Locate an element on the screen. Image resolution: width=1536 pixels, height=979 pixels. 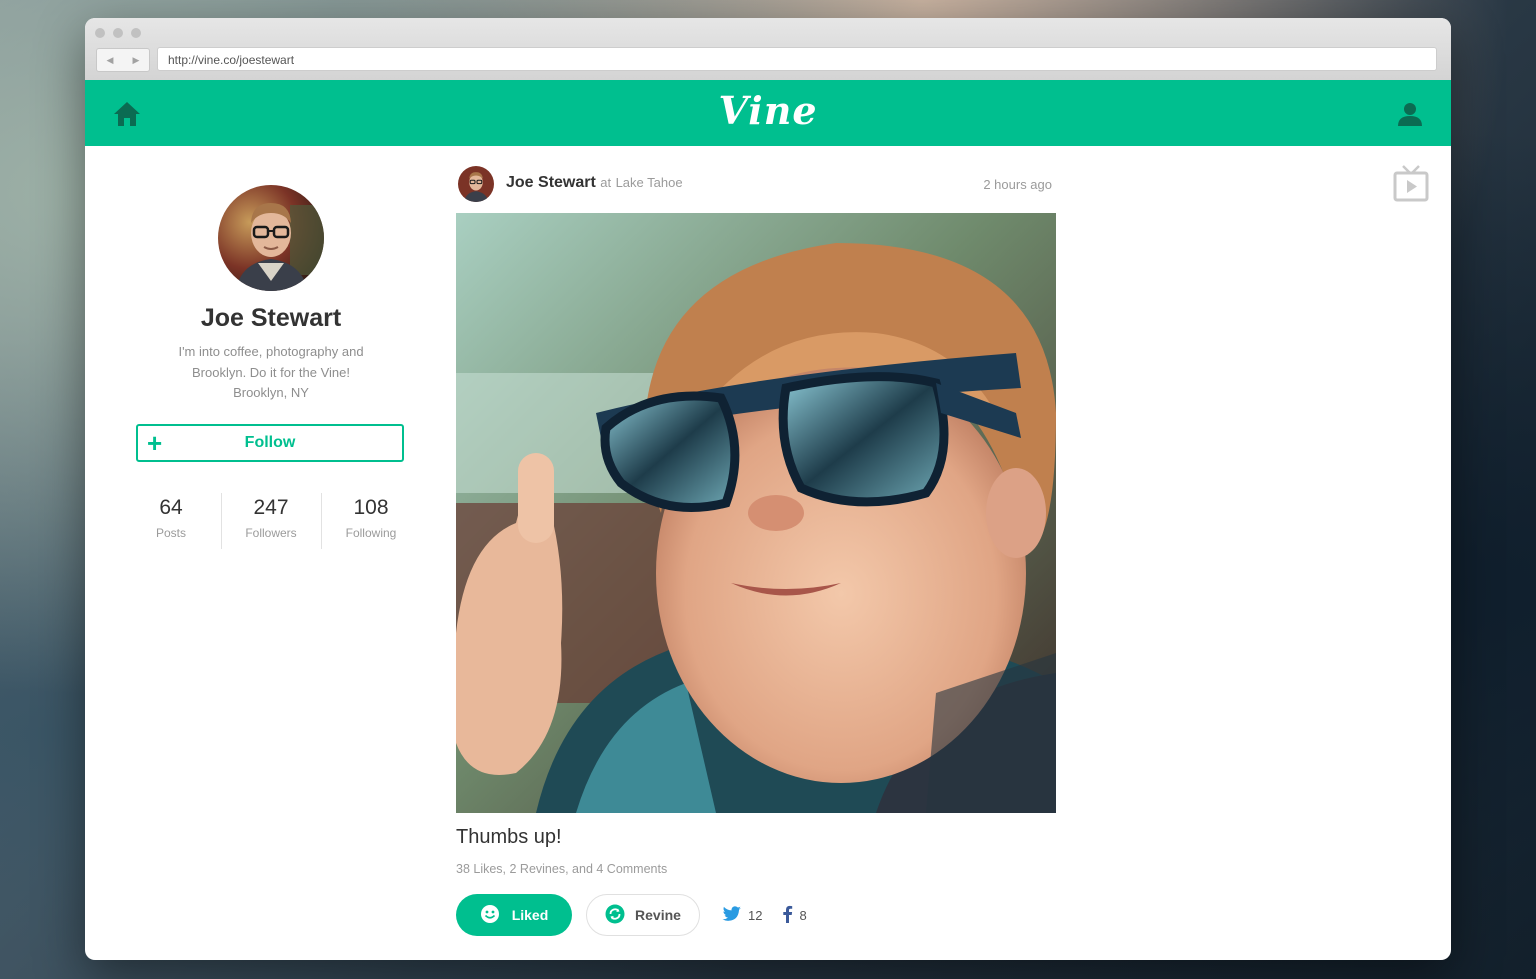
twitter-count: 12 is located at coordinates (755, 915).